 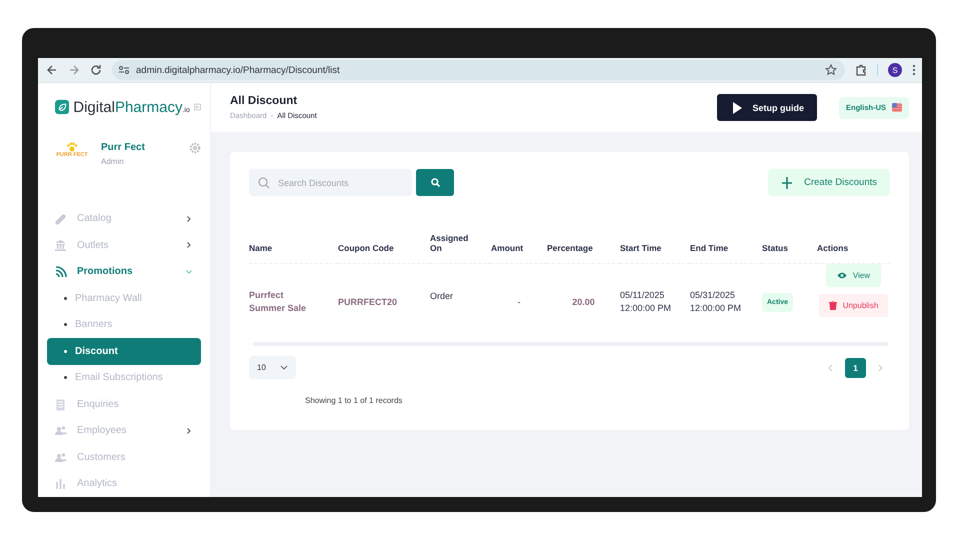 What do you see at coordinates (832, 305) in the screenshot?
I see `trash-icon` at bounding box center [832, 305].